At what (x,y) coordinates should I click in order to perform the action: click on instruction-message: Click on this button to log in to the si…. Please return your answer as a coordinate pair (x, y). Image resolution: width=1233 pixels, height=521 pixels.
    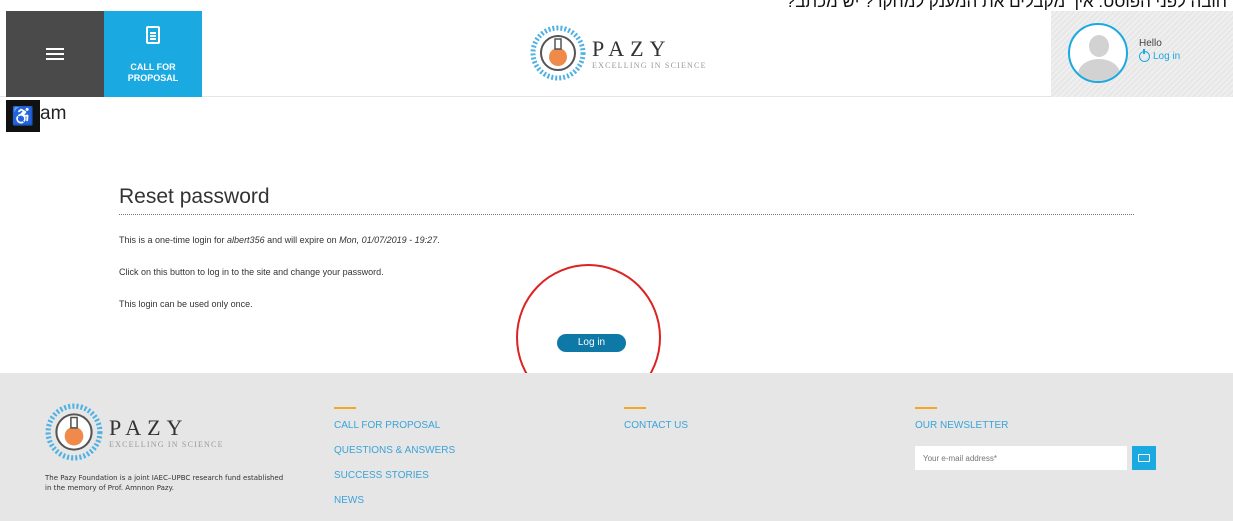
    Looking at the image, I should click on (251, 272).